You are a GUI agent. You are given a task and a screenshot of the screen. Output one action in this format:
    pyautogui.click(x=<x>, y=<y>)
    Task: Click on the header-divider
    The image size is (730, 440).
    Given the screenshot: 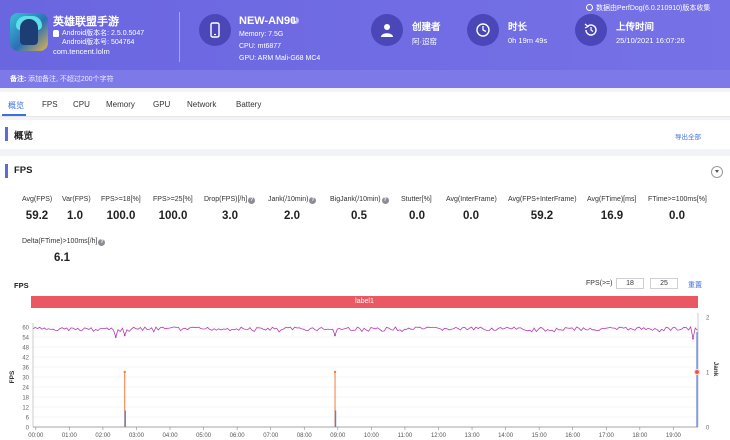 What is the action you would take?
    pyautogui.click(x=179, y=37)
    